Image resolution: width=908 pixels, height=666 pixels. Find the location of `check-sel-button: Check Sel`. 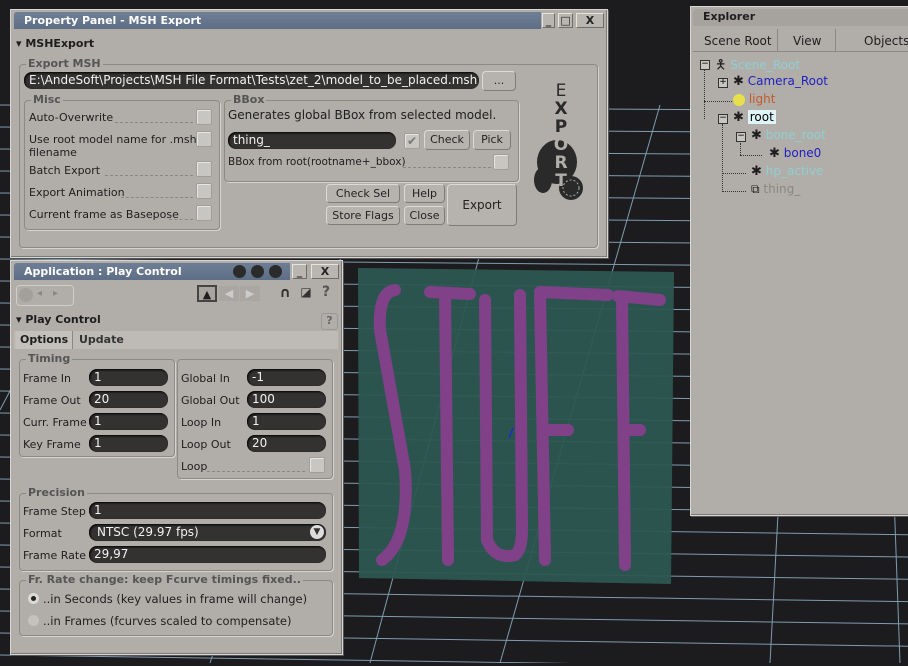

check-sel-button: Check Sel is located at coordinates (363, 193).